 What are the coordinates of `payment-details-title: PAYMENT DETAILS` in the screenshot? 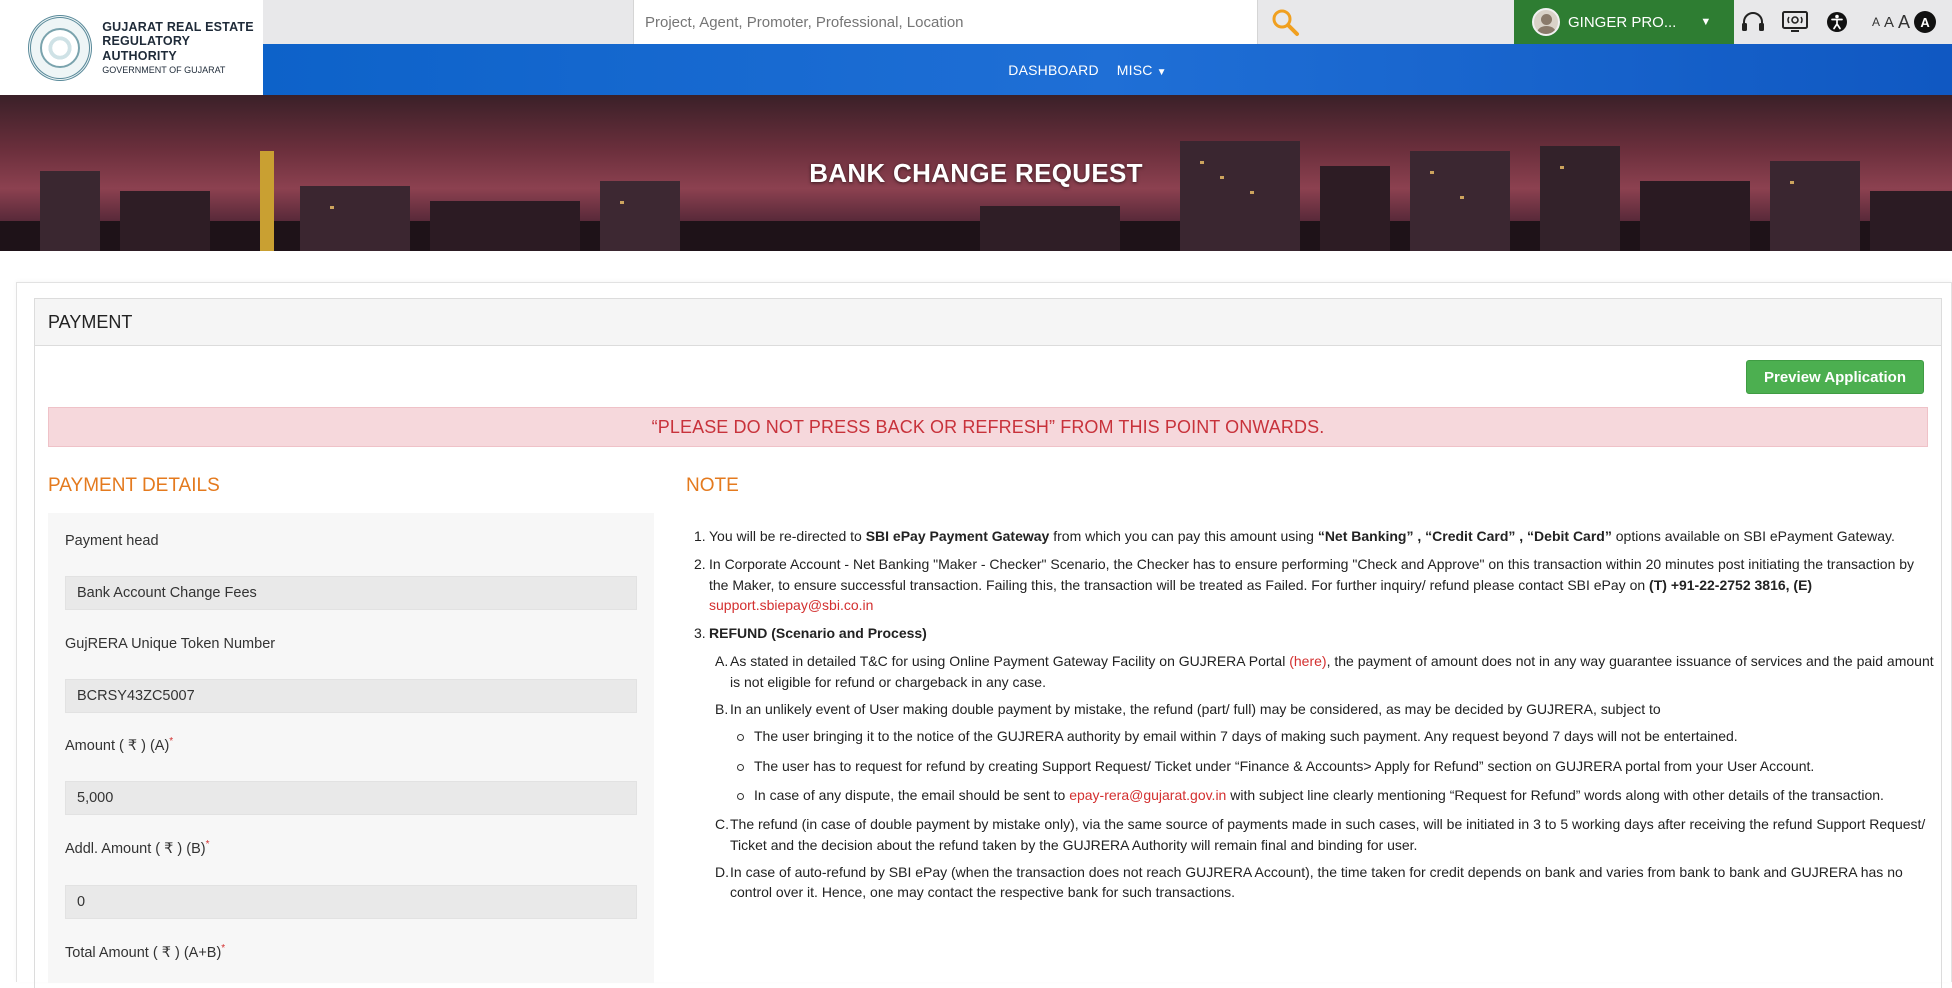 It's located at (134, 485).